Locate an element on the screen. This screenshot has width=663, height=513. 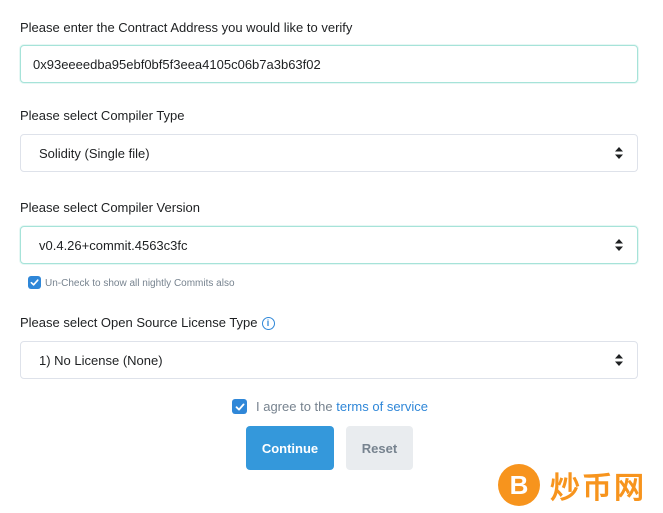
bitcoin-icon: B is located at coordinates (519, 485).